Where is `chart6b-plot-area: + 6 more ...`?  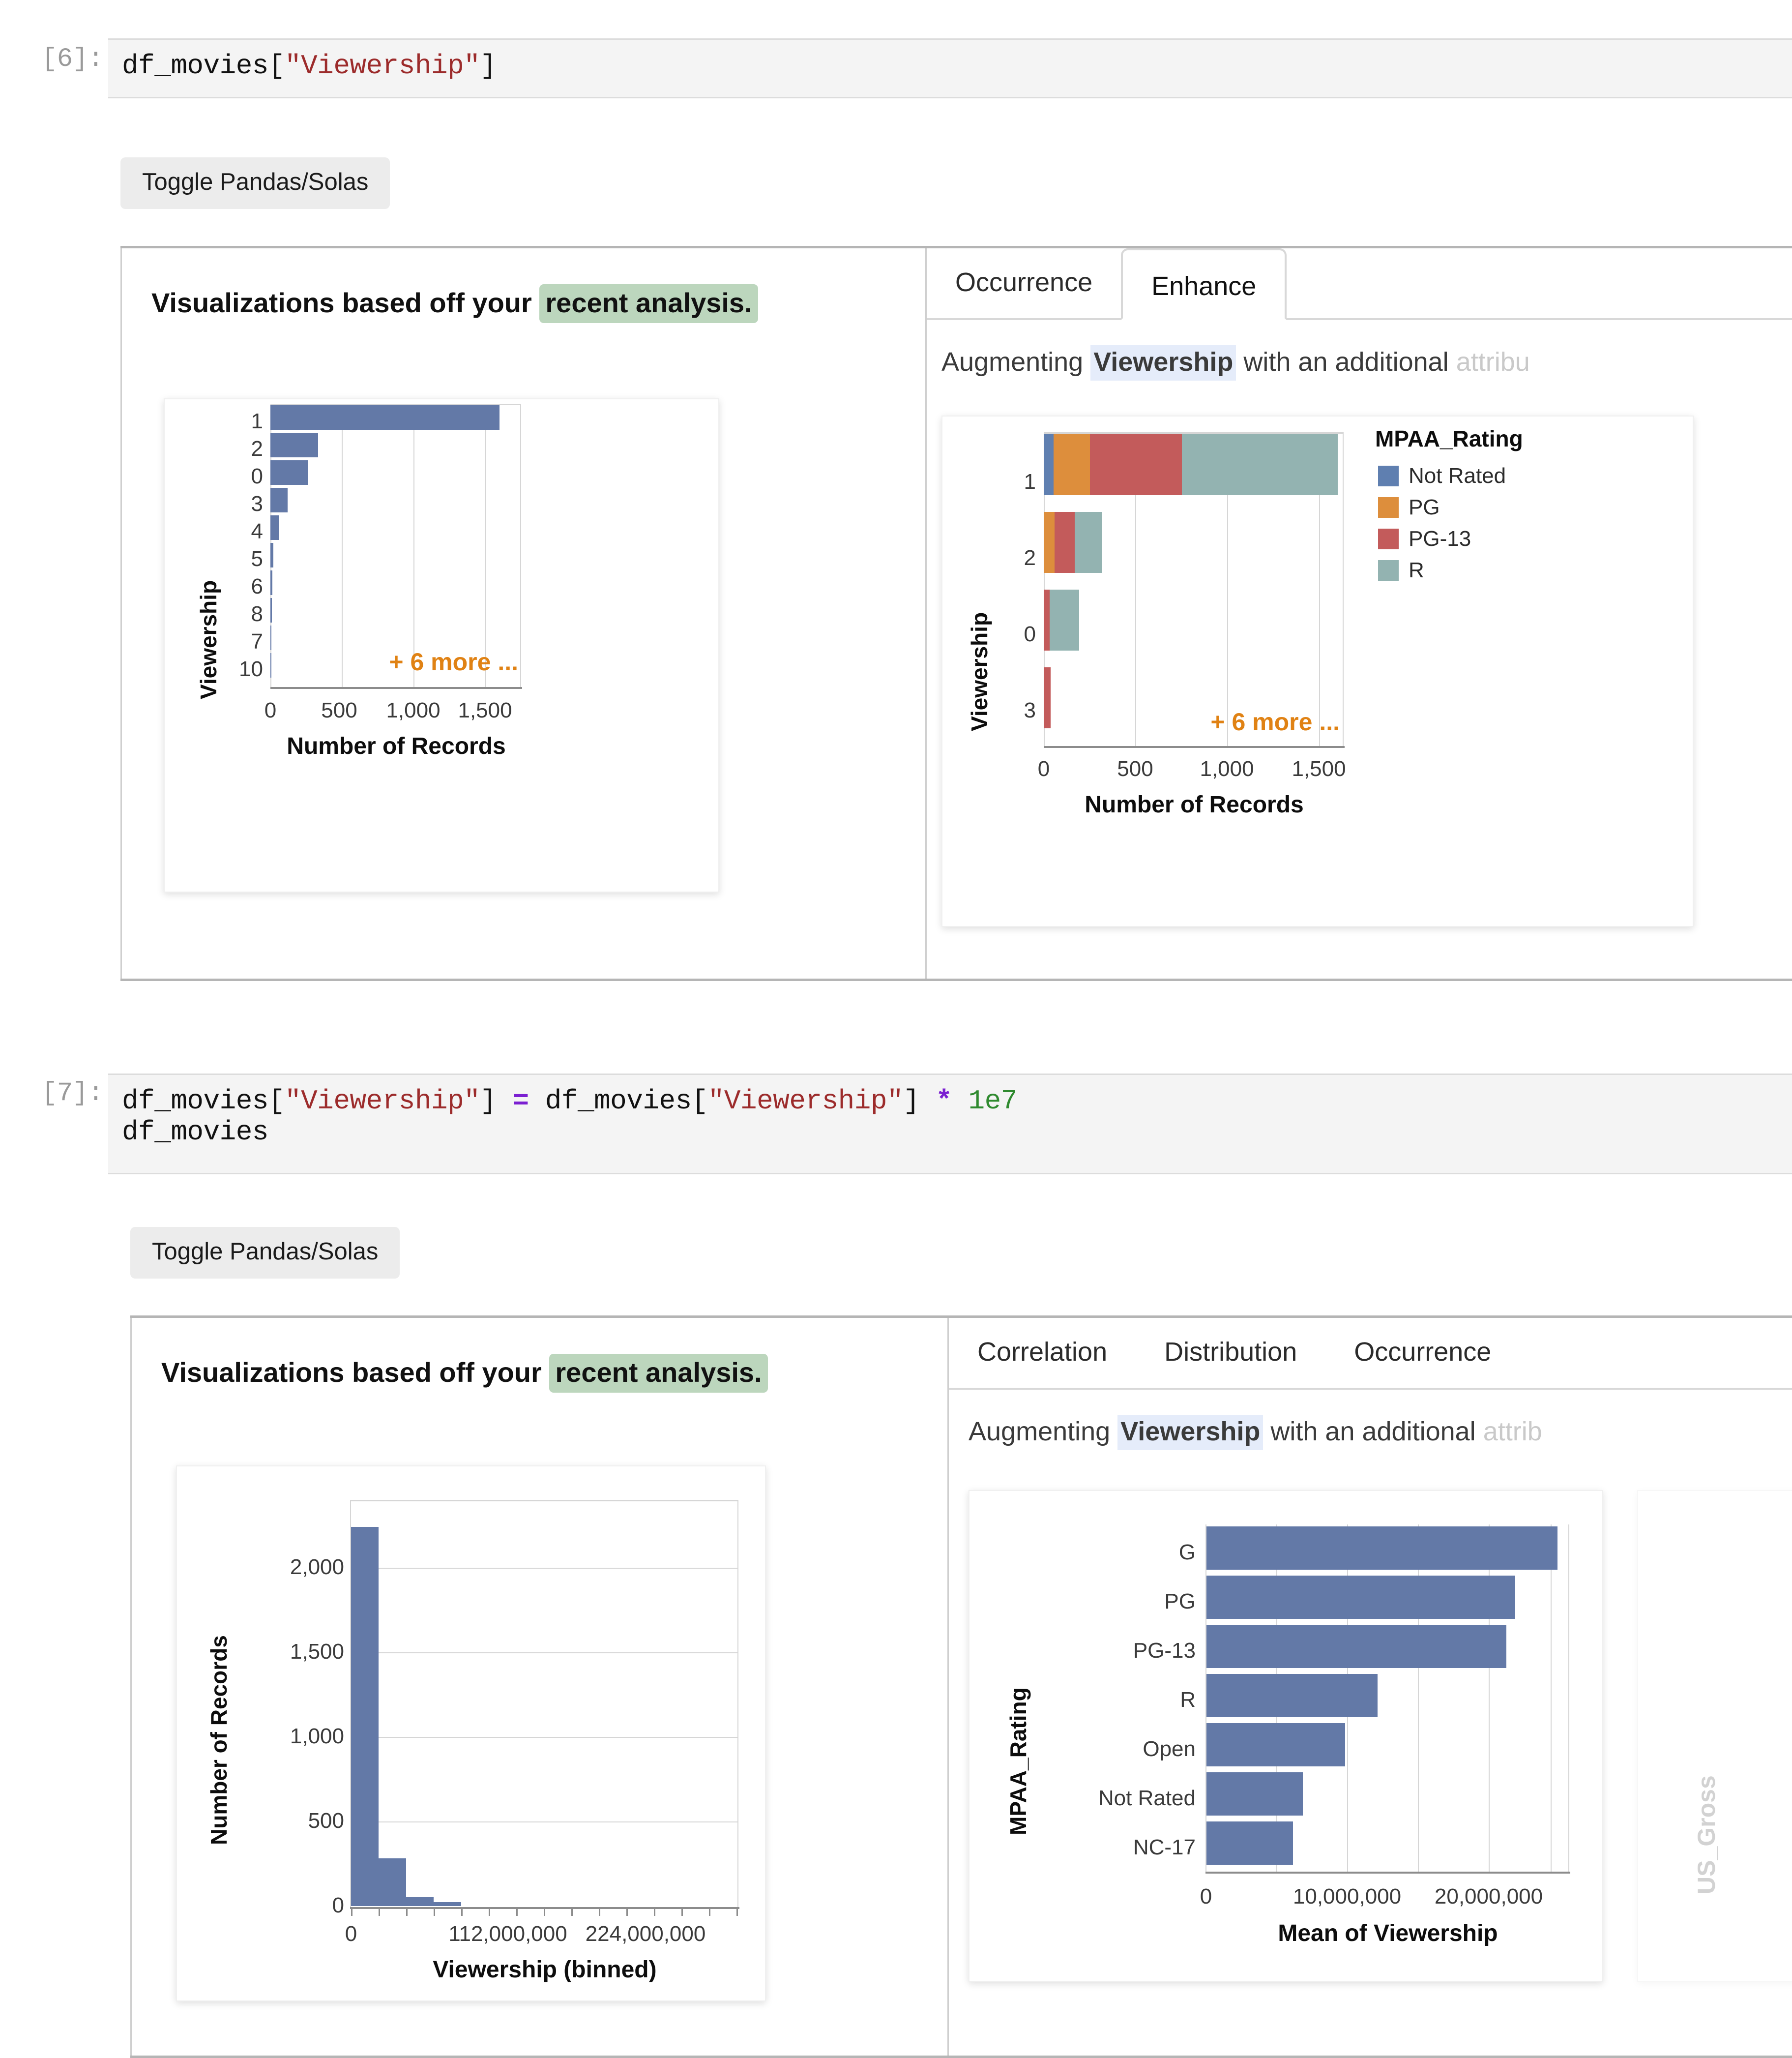 chart6b-plot-area: + 6 more ... is located at coordinates (1194, 589).